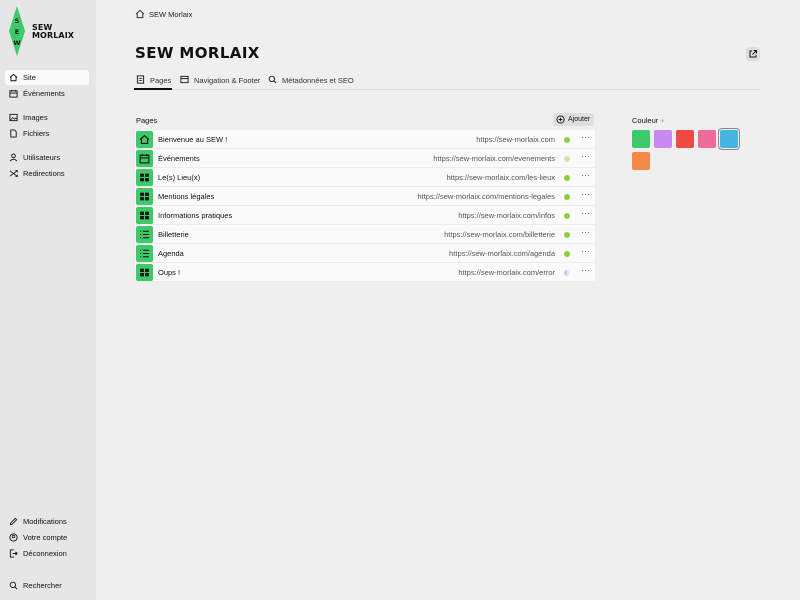 The height and width of the screenshot is (600, 800). What do you see at coordinates (13, 553) in the screenshot?
I see `logout-icon` at bounding box center [13, 553].